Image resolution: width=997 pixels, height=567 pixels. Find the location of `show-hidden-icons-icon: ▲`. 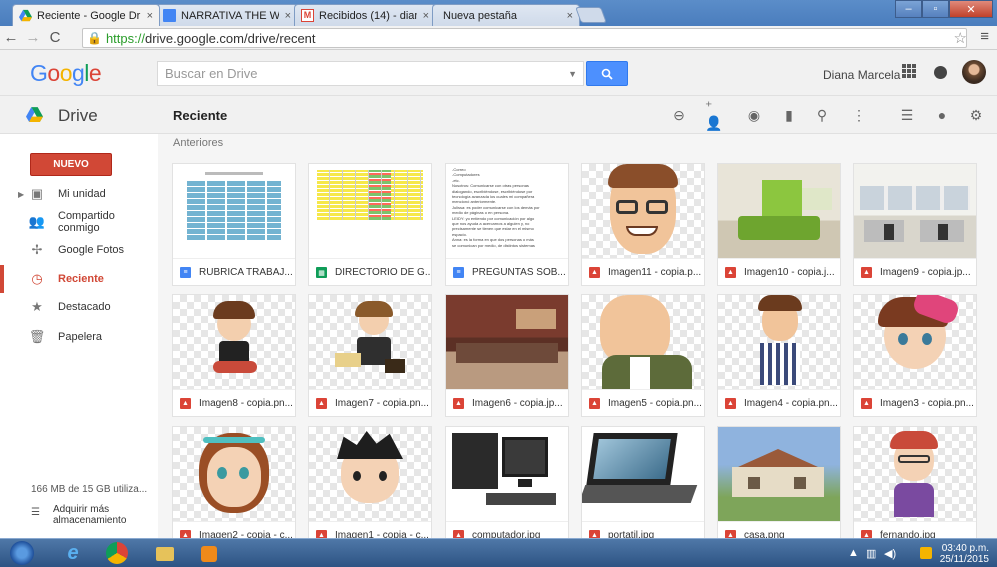

show-hidden-icons-icon: ▲ is located at coordinates (853, 553).